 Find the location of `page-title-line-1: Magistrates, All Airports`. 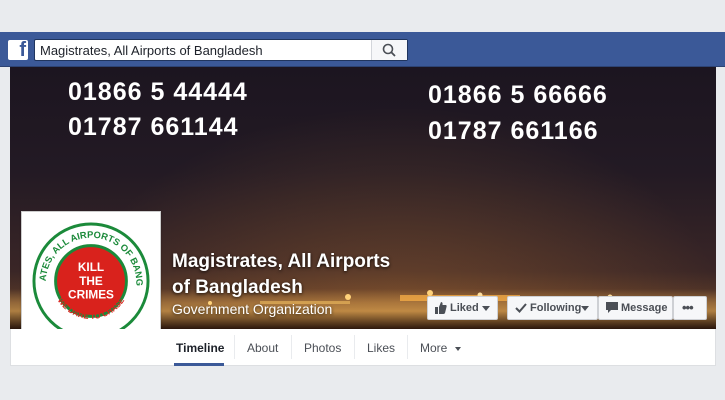

page-title-line-1: Magistrates, All Airports is located at coordinates (281, 262).